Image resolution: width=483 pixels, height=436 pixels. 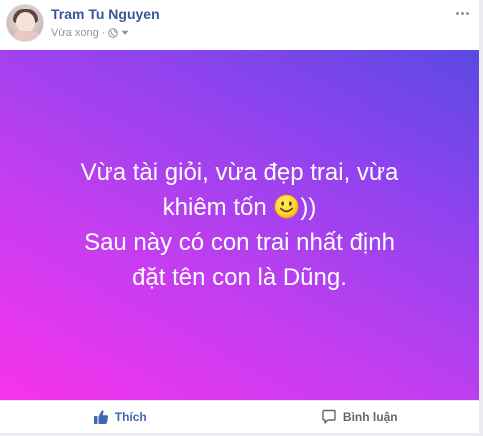 I want to click on smiley-emoji-icon, so click(x=286, y=206).